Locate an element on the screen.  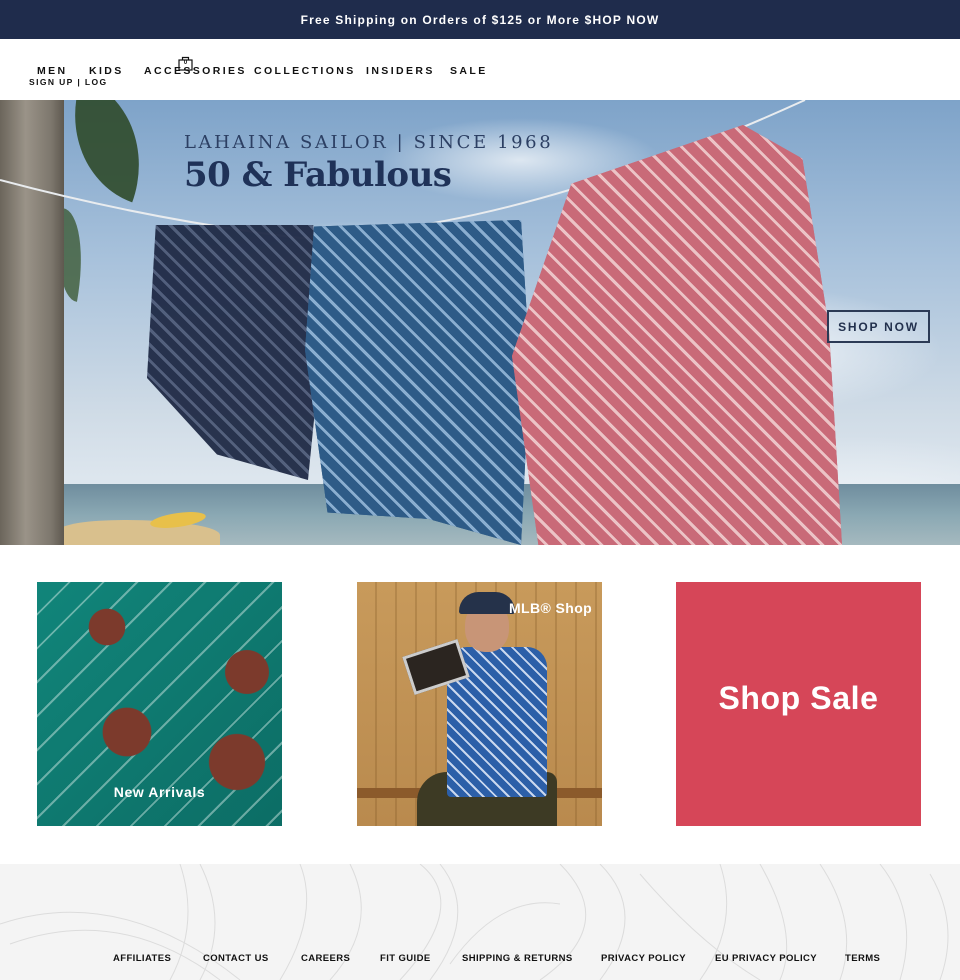
blue-shirt-image is located at coordinates (417, 382).